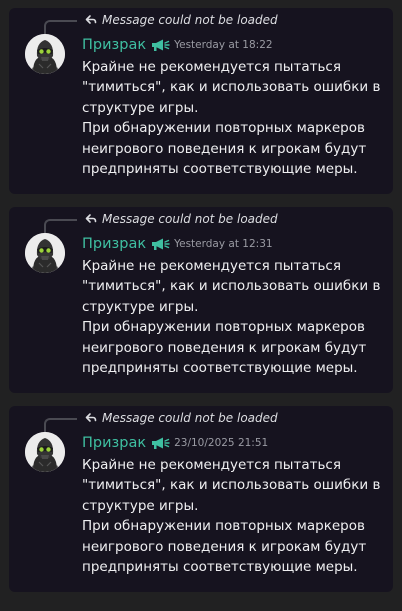 The height and width of the screenshot is (611, 402). I want to click on message-header: Призрак 23/10/2025 21:51, so click(175, 443).